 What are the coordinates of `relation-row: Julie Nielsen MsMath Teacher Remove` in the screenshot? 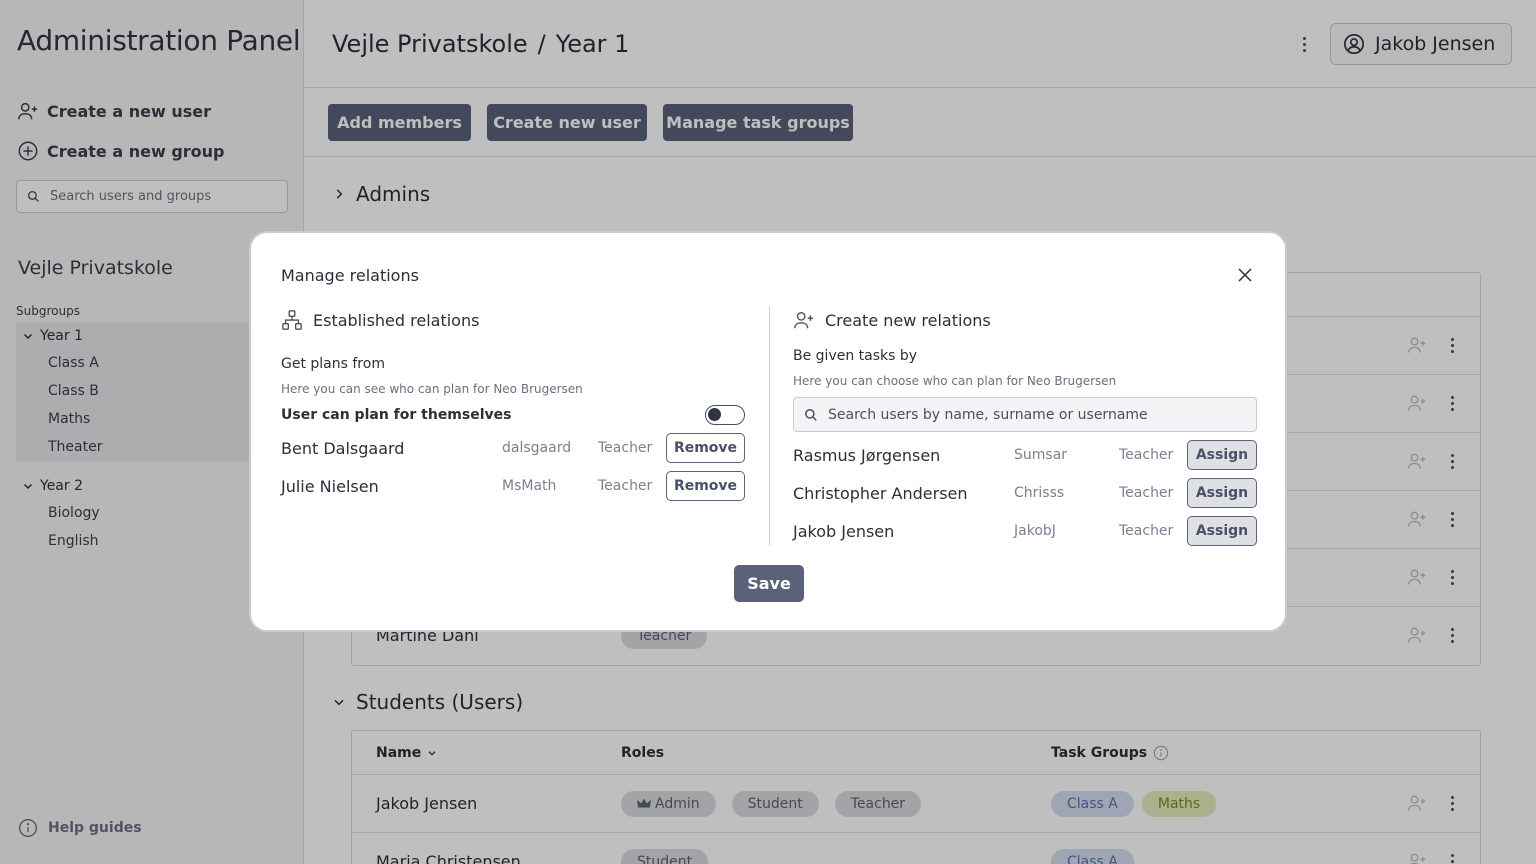 It's located at (513, 486).